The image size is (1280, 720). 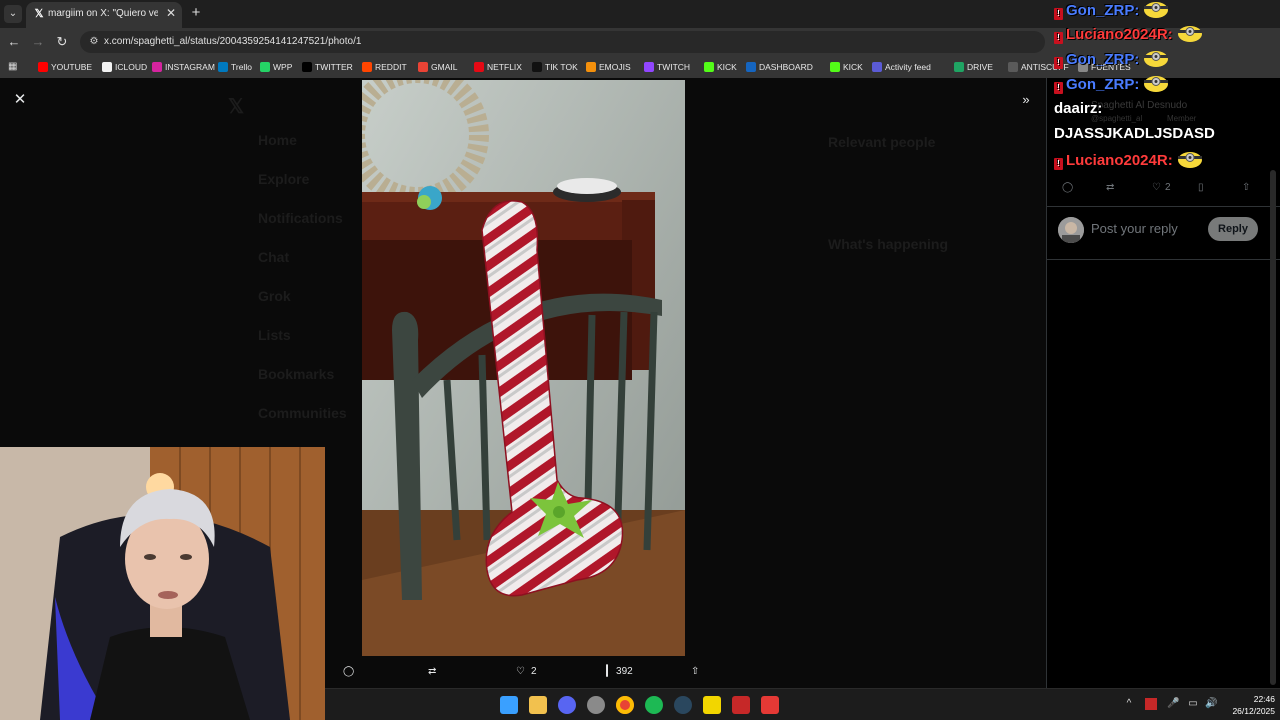 I want to click on reply-button: Reply, so click(x=1233, y=229).